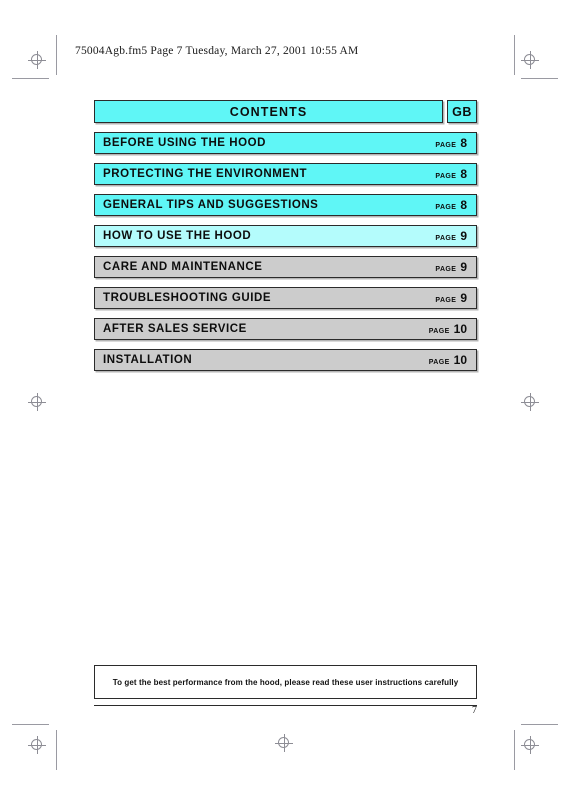  Describe the element at coordinates (187, 298) in the screenshot. I see `toc-row-label: TROUBLESHOOTING GUIDE` at that location.